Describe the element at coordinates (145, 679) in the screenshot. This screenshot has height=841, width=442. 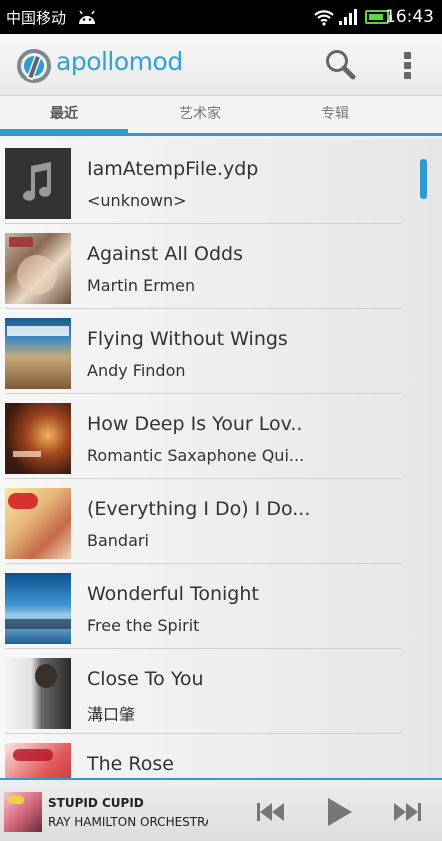
I see `song-title: Close To You` at that location.